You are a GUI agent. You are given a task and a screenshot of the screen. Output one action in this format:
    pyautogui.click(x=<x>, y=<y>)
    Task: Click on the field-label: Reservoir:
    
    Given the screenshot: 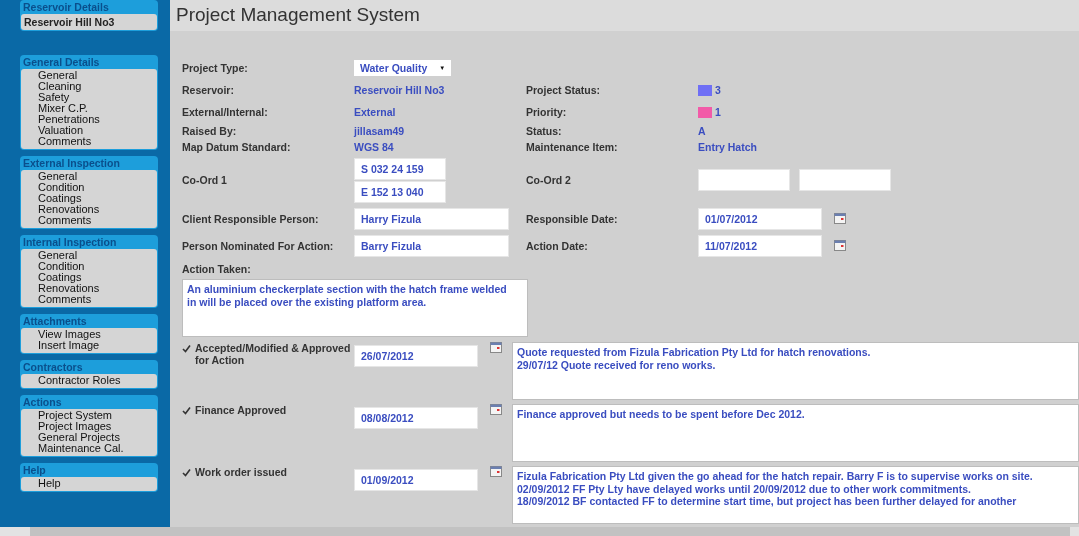 What is the action you would take?
    pyautogui.click(x=208, y=90)
    